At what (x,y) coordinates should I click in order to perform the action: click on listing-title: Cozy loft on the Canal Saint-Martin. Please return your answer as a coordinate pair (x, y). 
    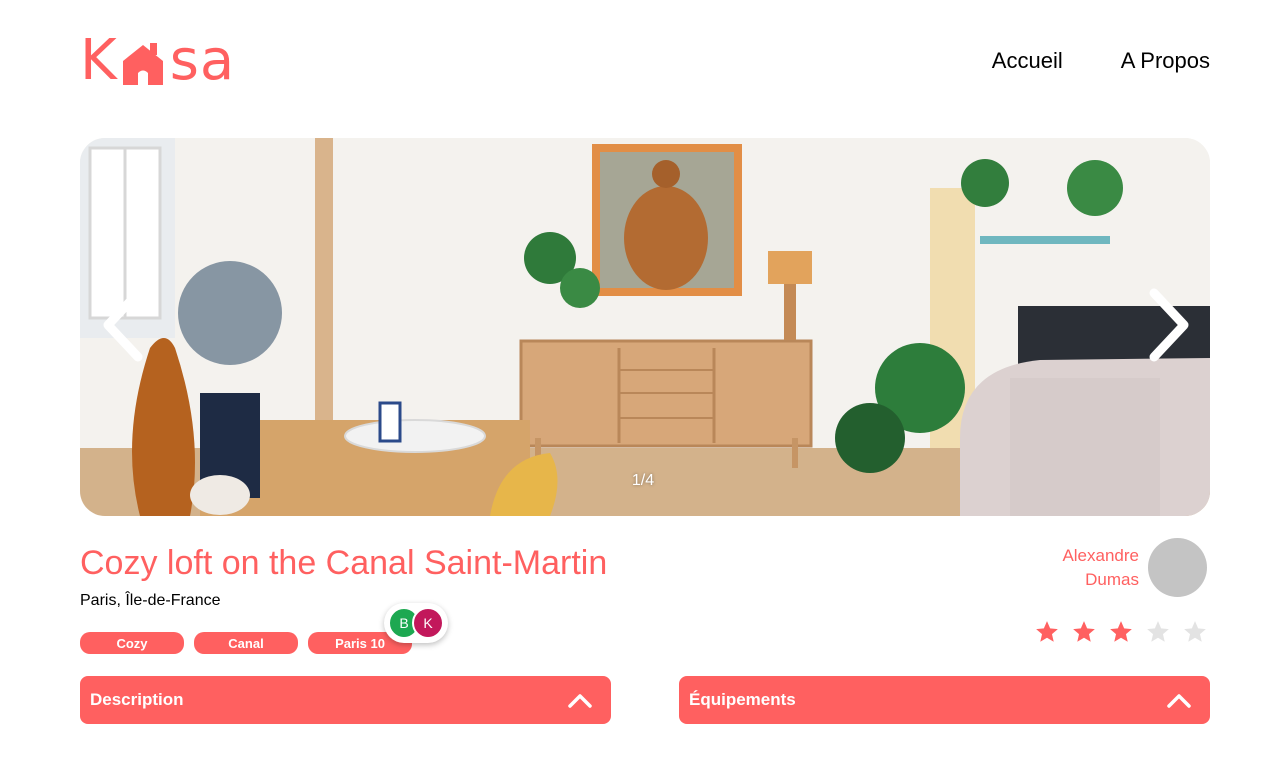
    Looking at the image, I should click on (344, 563).